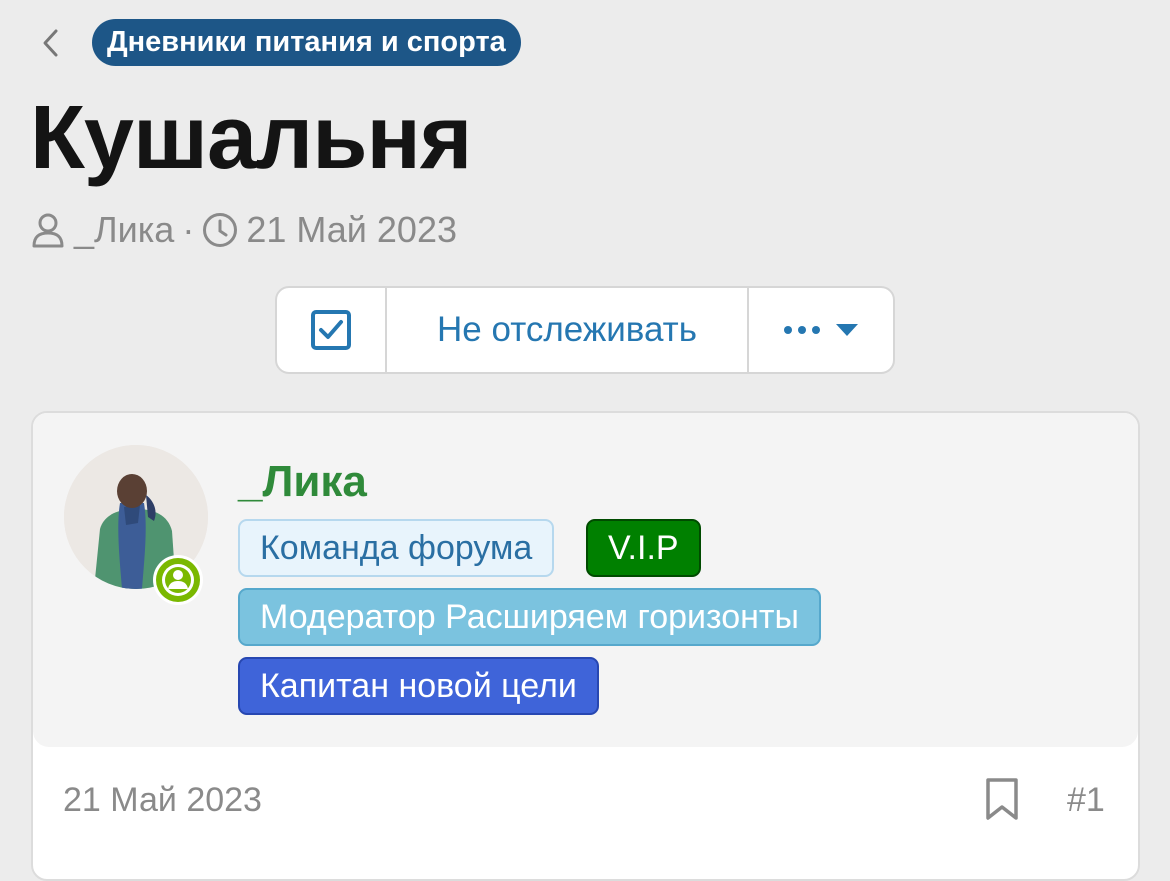 Image resolution: width=1170 pixels, height=881 pixels. Describe the element at coordinates (178, 580) in the screenshot. I see `online-status-icon` at that location.